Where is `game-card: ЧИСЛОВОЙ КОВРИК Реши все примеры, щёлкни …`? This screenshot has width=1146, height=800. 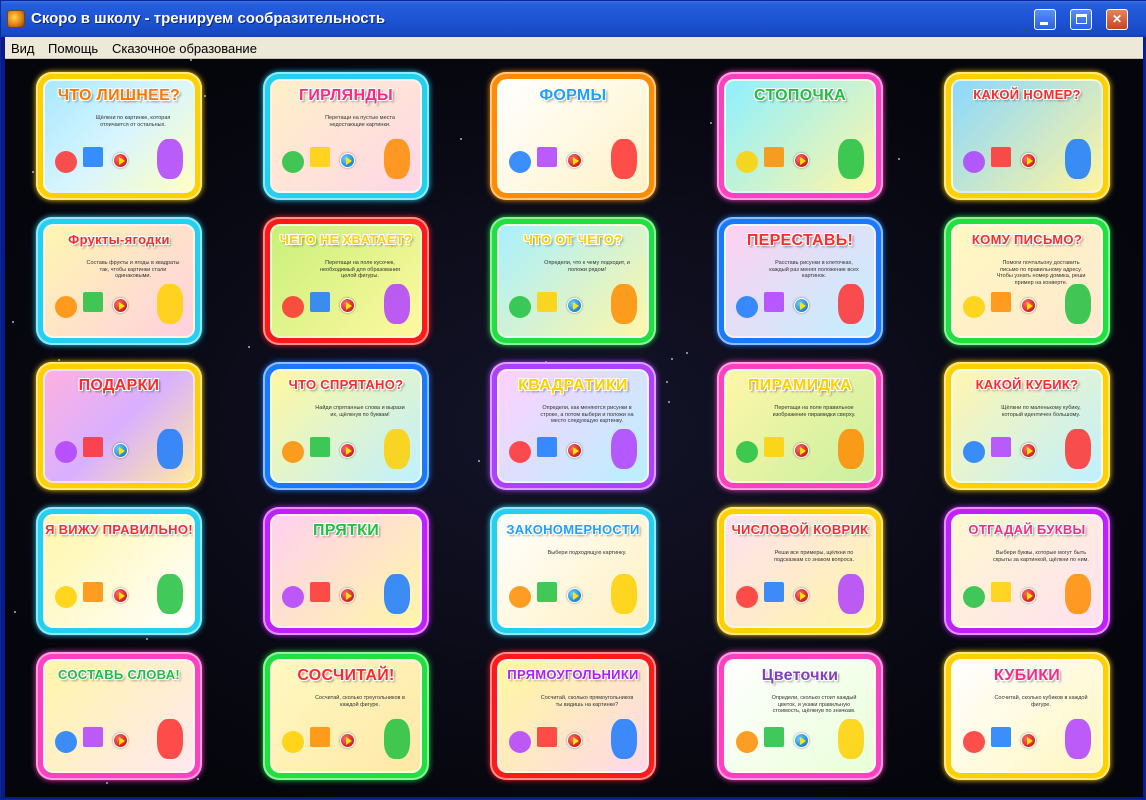 game-card: ЧИСЛОВОЙ КОВРИК Реши все примеры, щёлкни … is located at coordinates (800, 571).